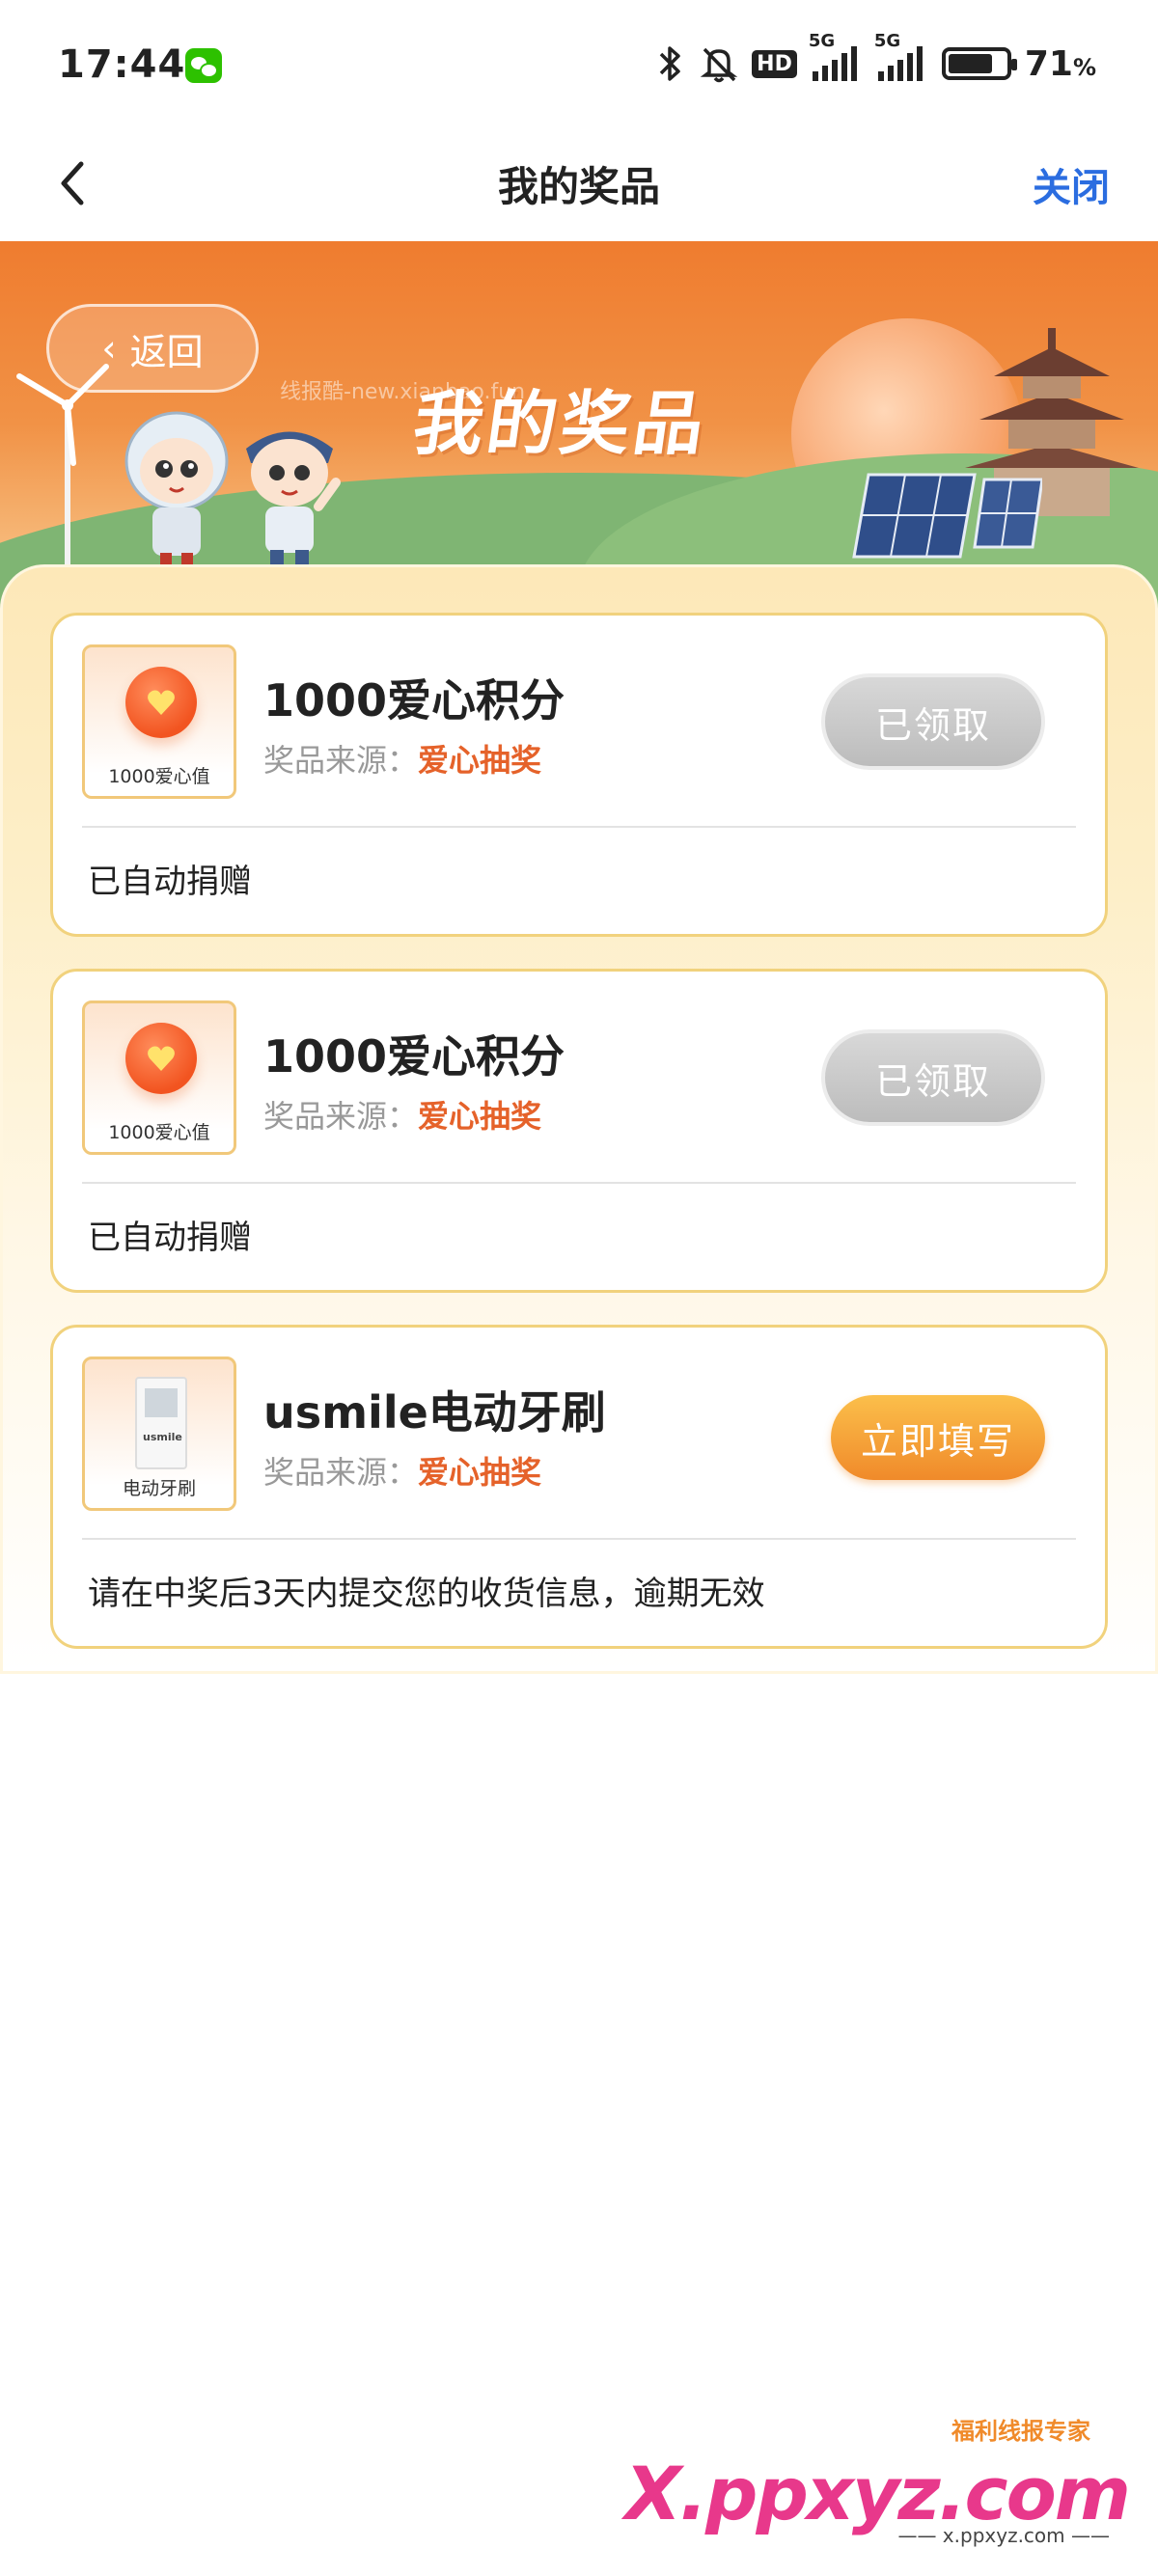 The height and width of the screenshot is (2576, 1158). What do you see at coordinates (947, 516) in the screenshot?
I see `solar-panel-illustration` at bounding box center [947, 516].